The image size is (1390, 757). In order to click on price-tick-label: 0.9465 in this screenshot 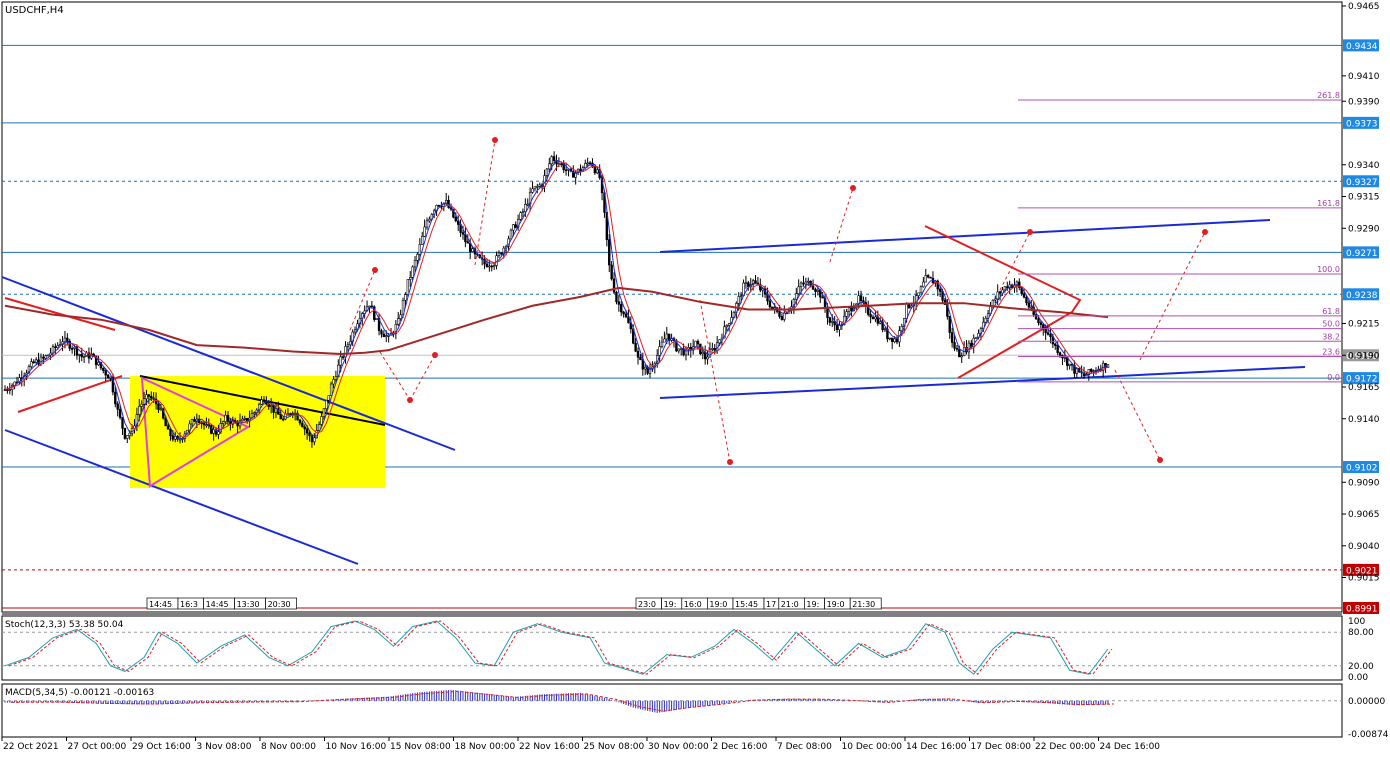, I will do `click(1364, 7)`.